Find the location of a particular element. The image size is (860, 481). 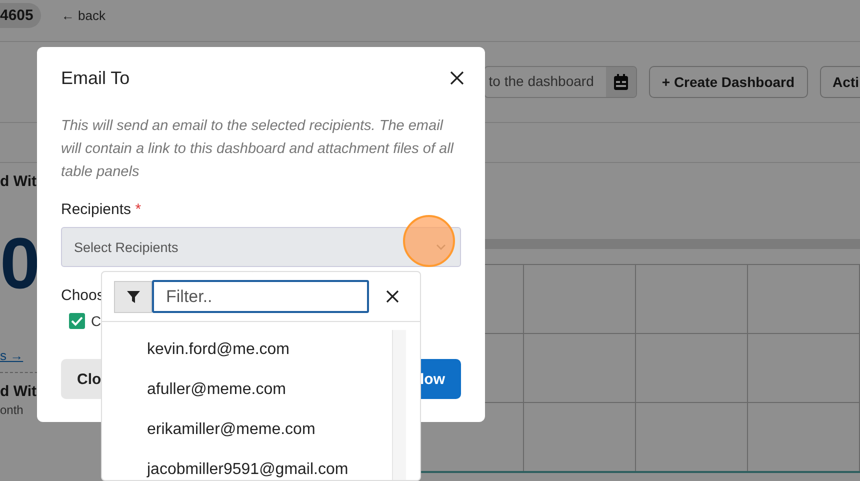

checkbox is located at coordinates (77, 321).